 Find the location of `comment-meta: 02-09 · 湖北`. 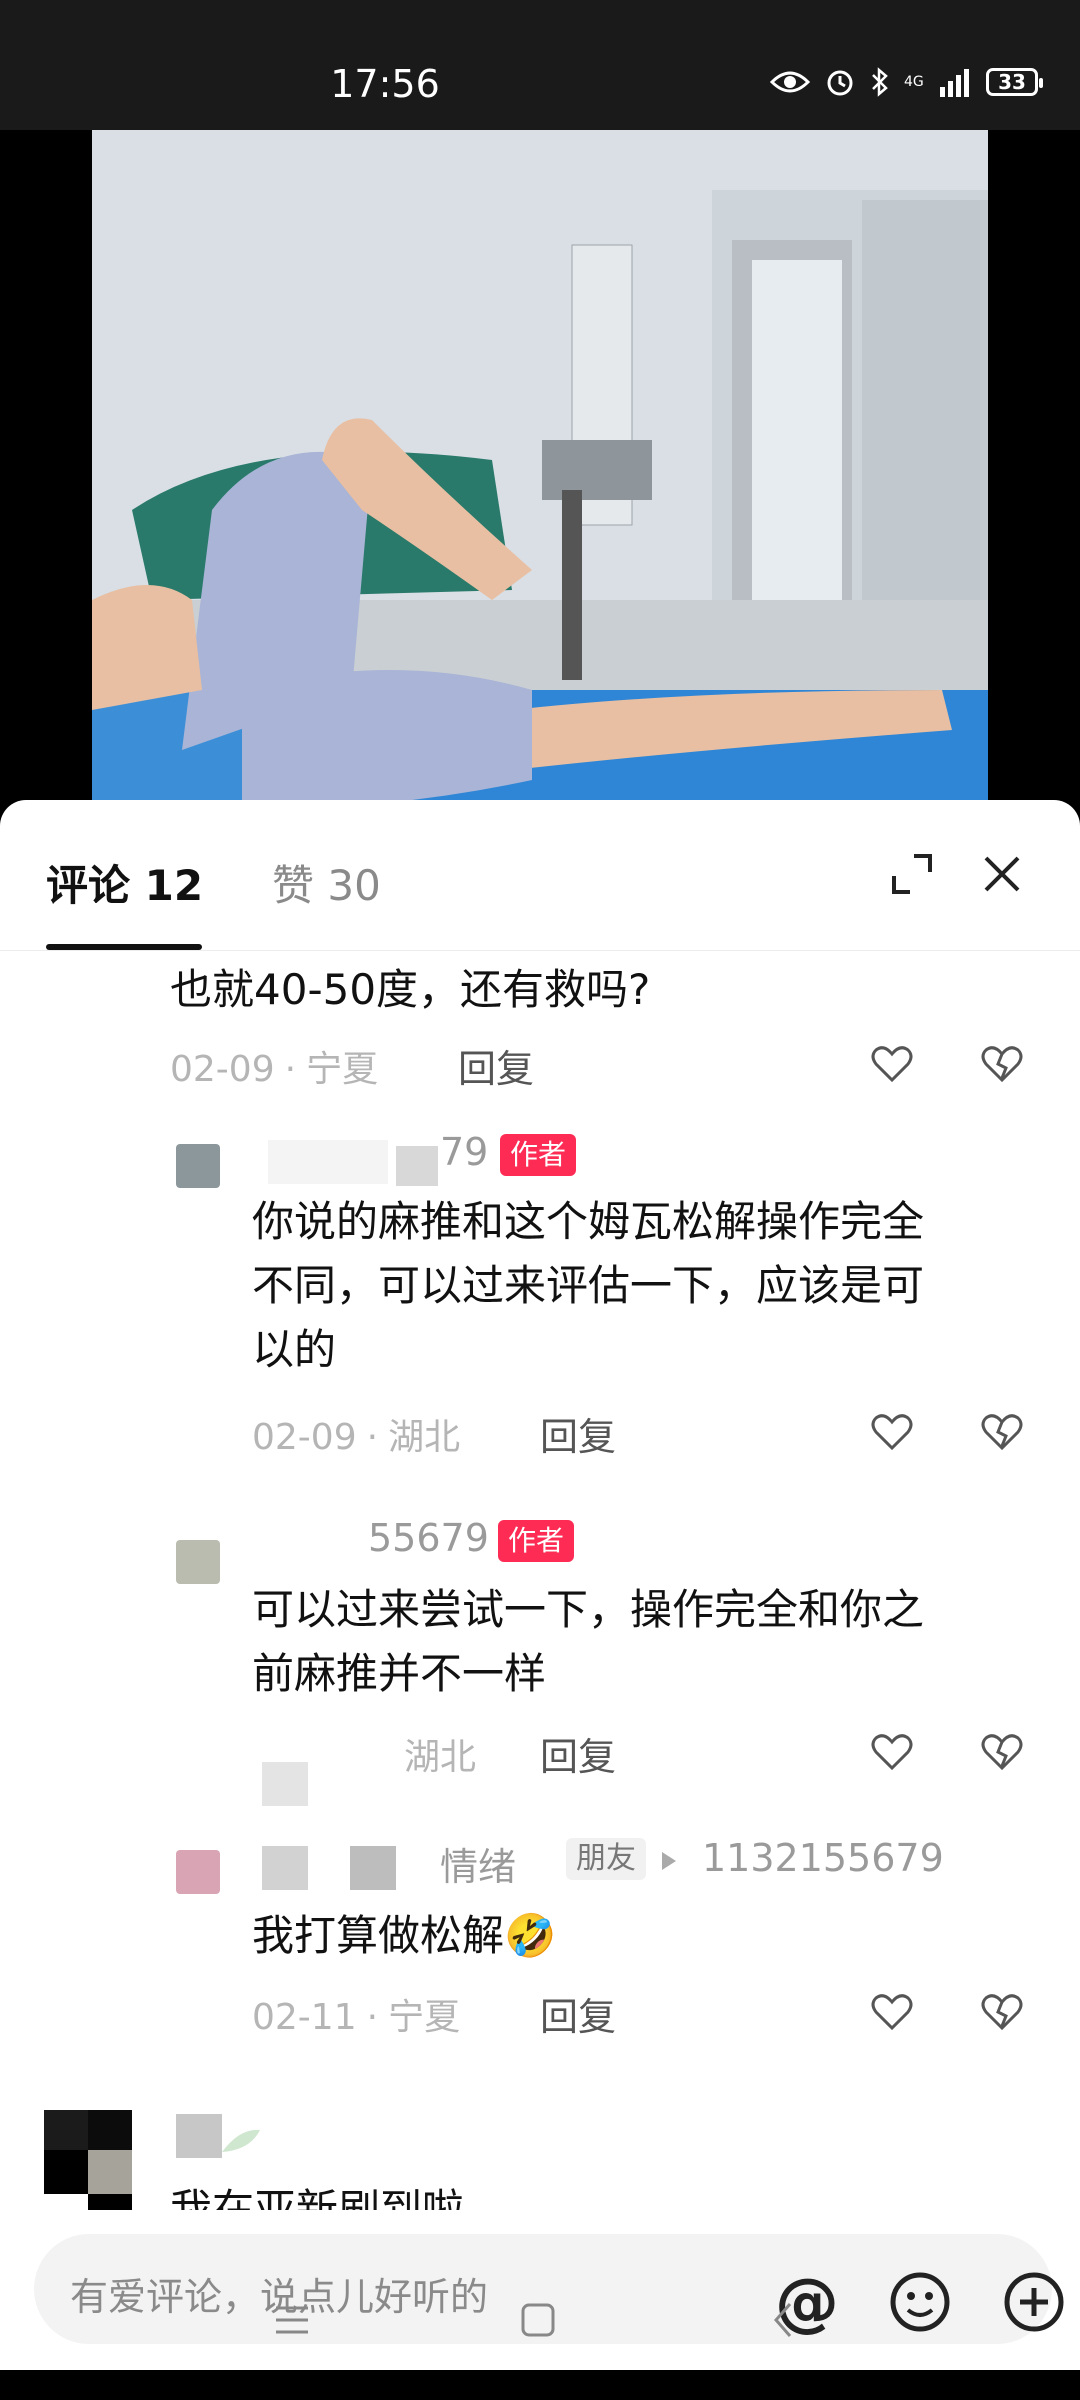

comment-meta: 02-09 · 湖北 is located at coordinates (356, 1437).